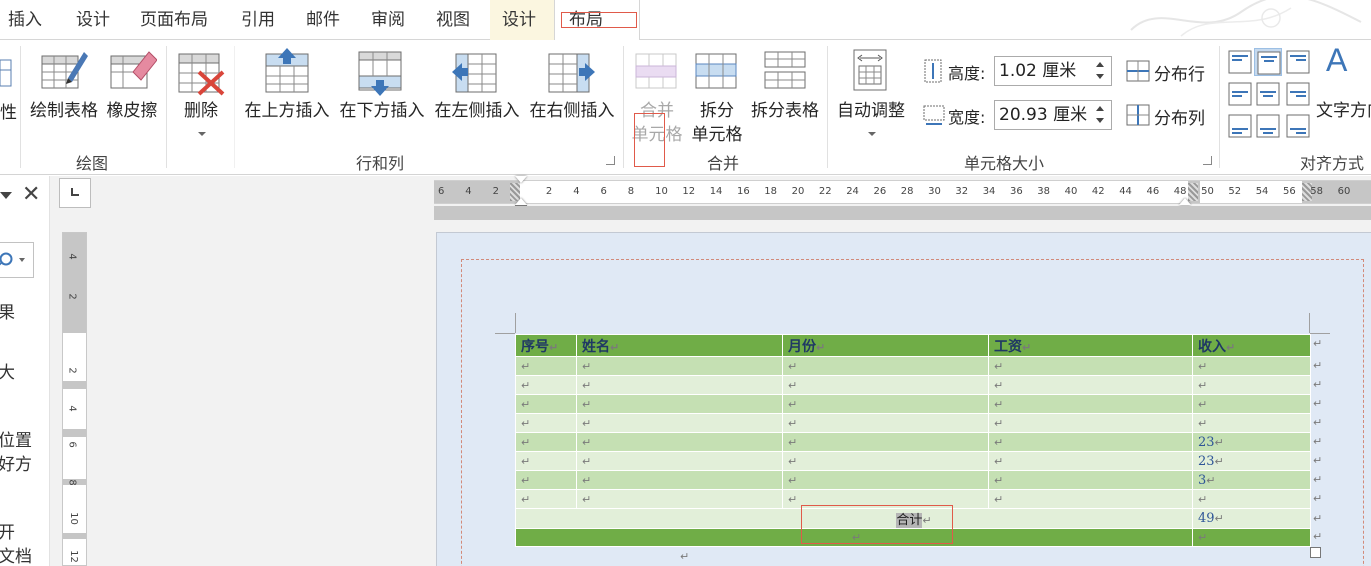  What do you see at coordinates (1240, 126) in the screenshot?
I see `align-bottom-left-button` at bounding box center [1240, 126].